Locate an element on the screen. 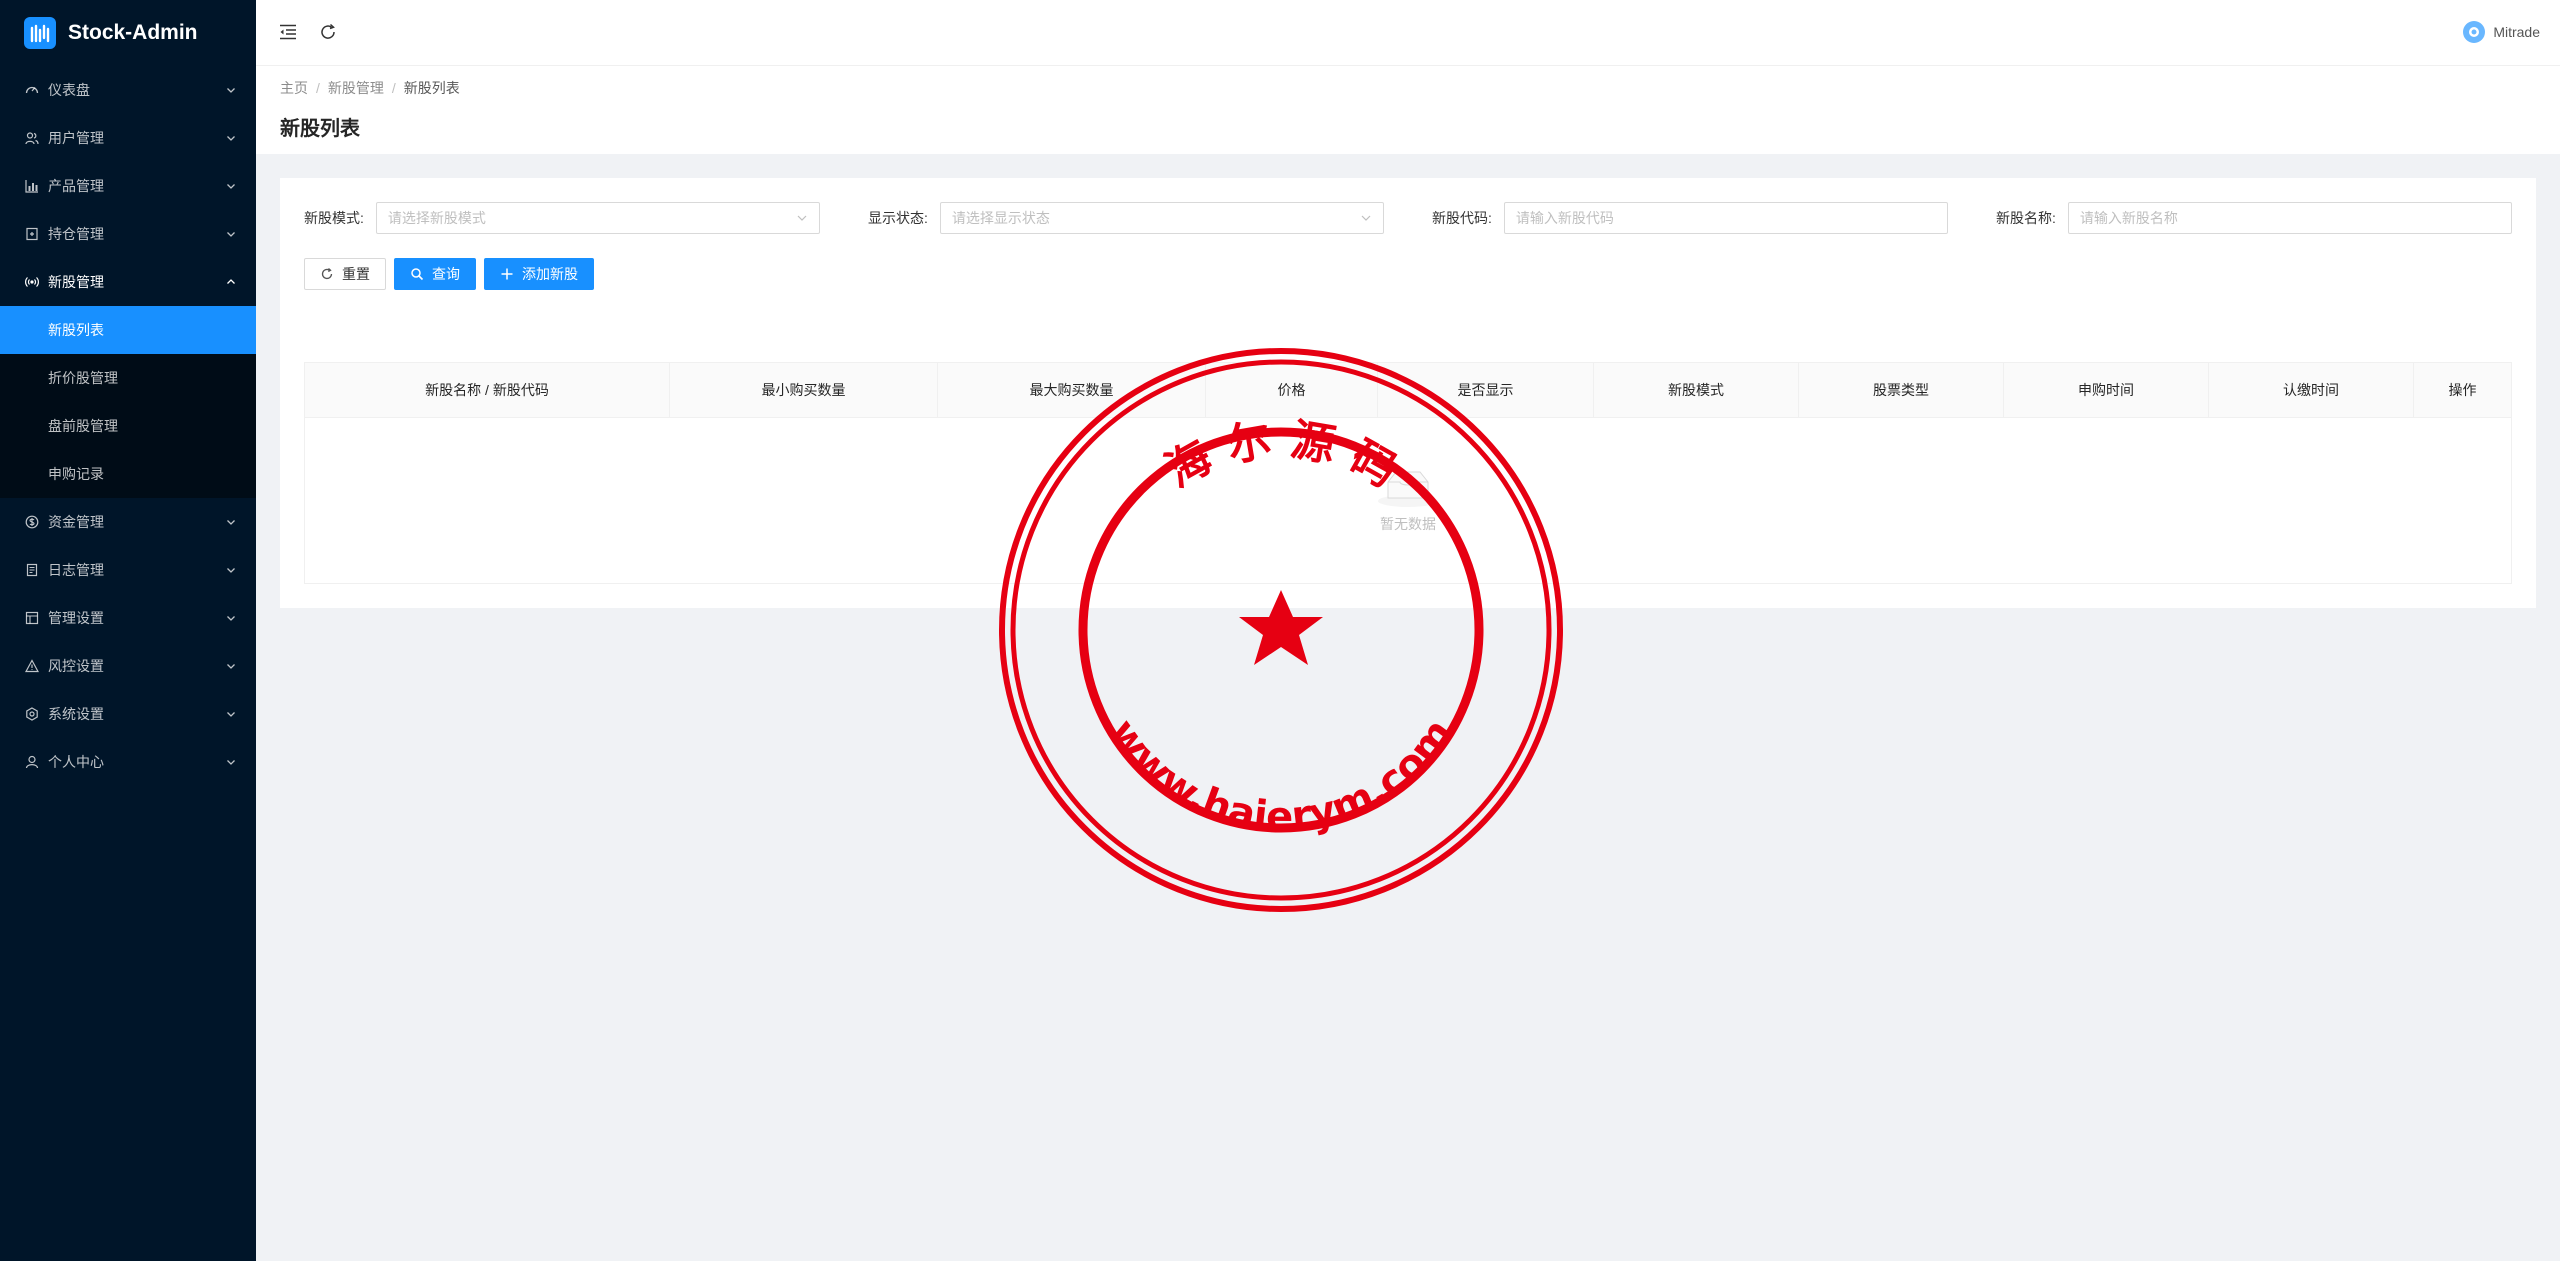 The image size is (2560, 1261). user-icon is located at coordinates (32, 762).